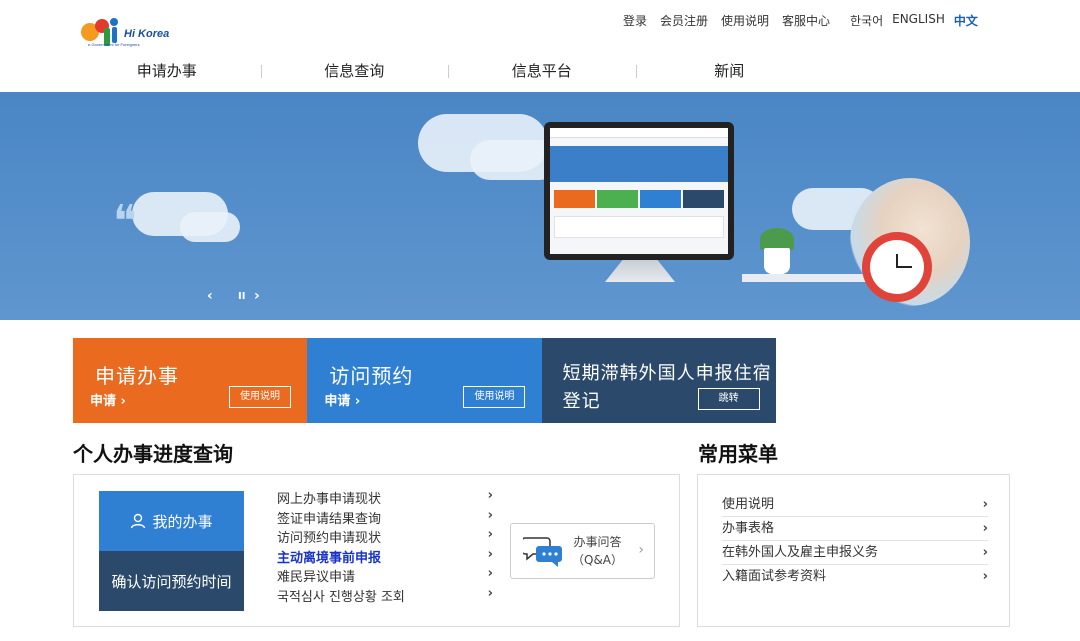 The image size is (1080, 641). I want to click on lang-chinese: 中文, so click(966, 20).